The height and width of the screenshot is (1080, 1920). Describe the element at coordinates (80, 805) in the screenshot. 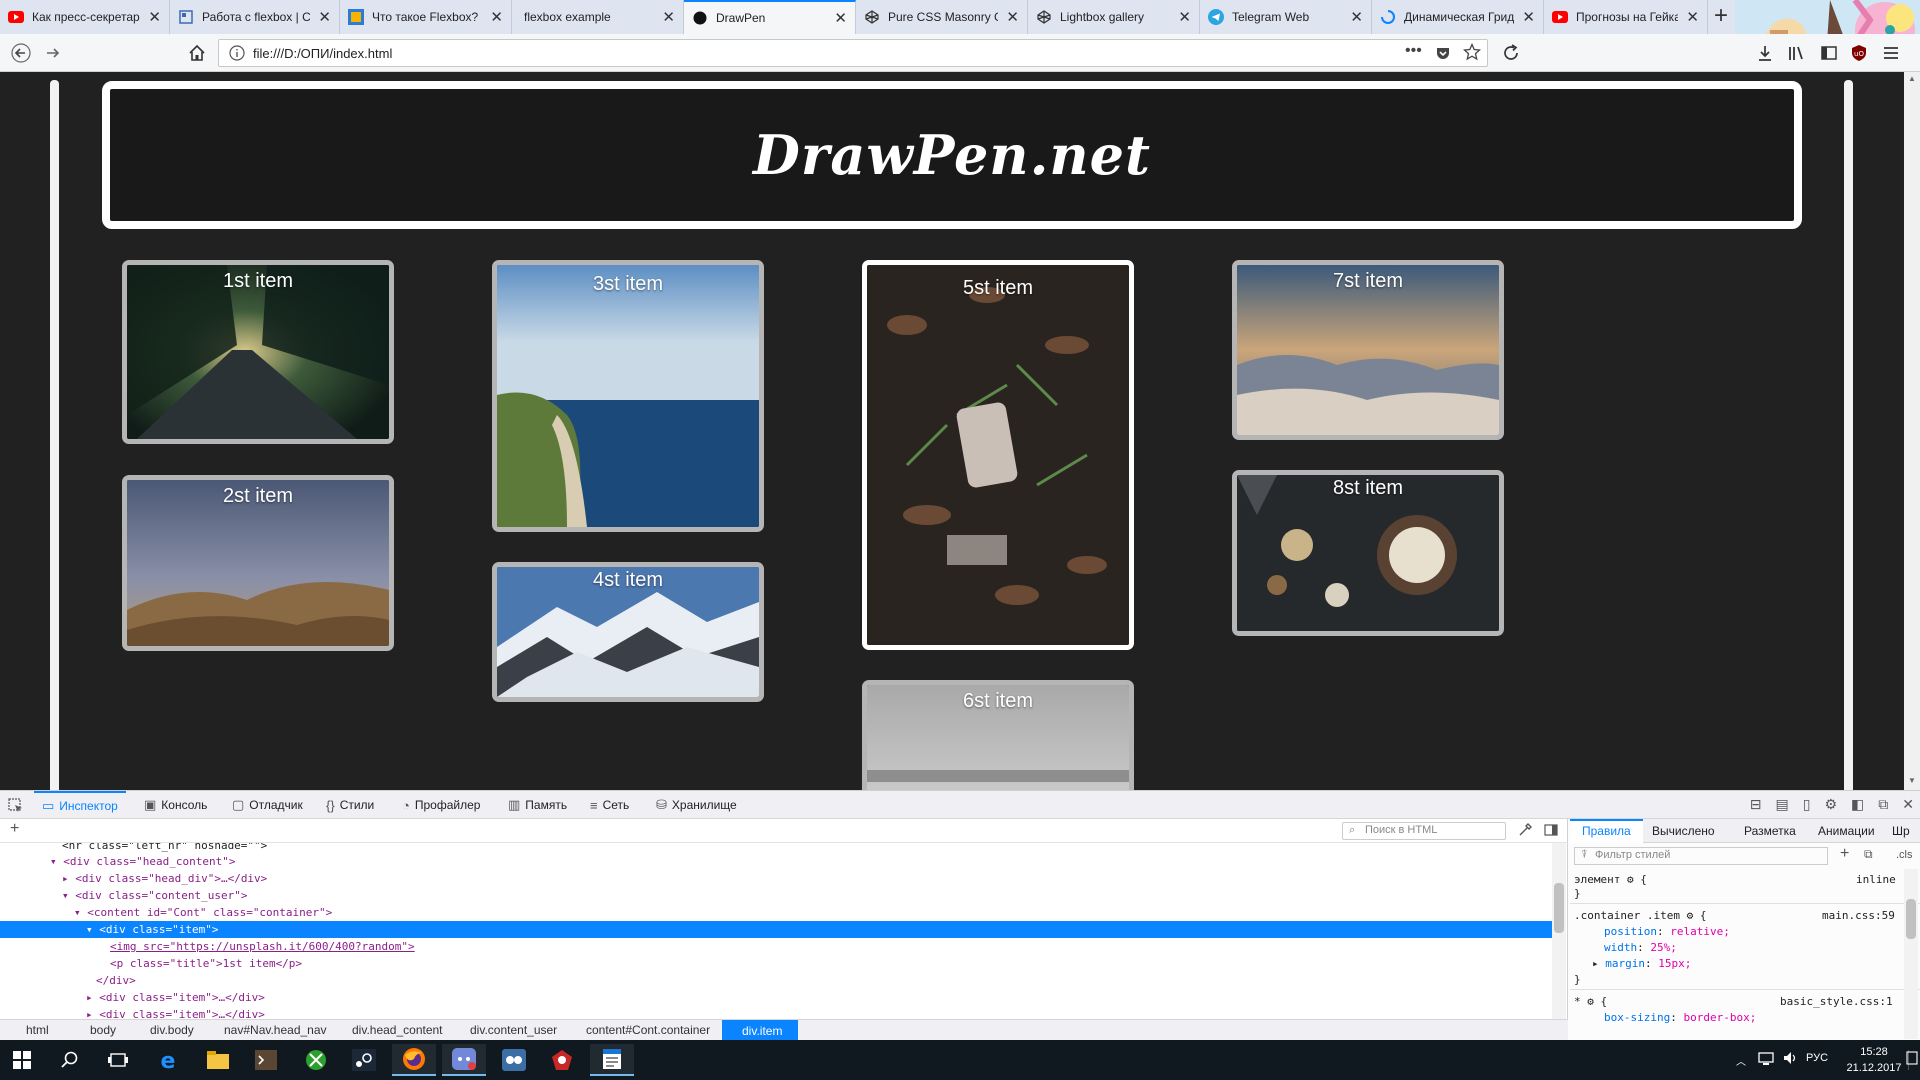

I see `tab-inspector: ▭ Инспектор` at that location.